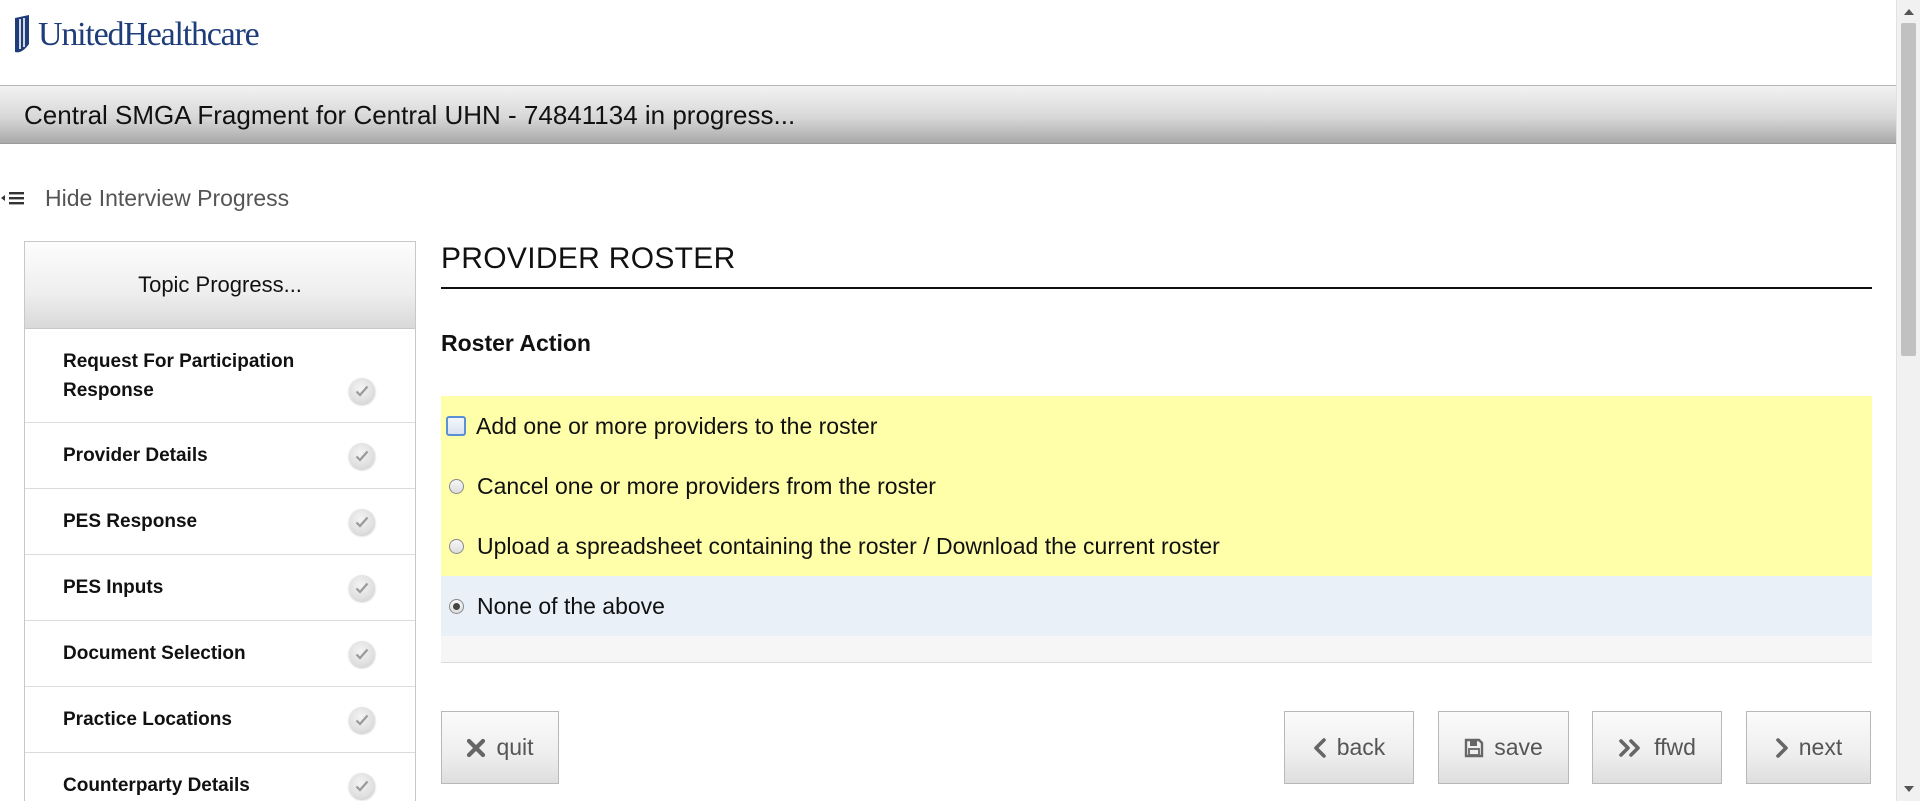 This screenshot has width=1920, height=801. I want to click on options-divider, so click(1156, 649).